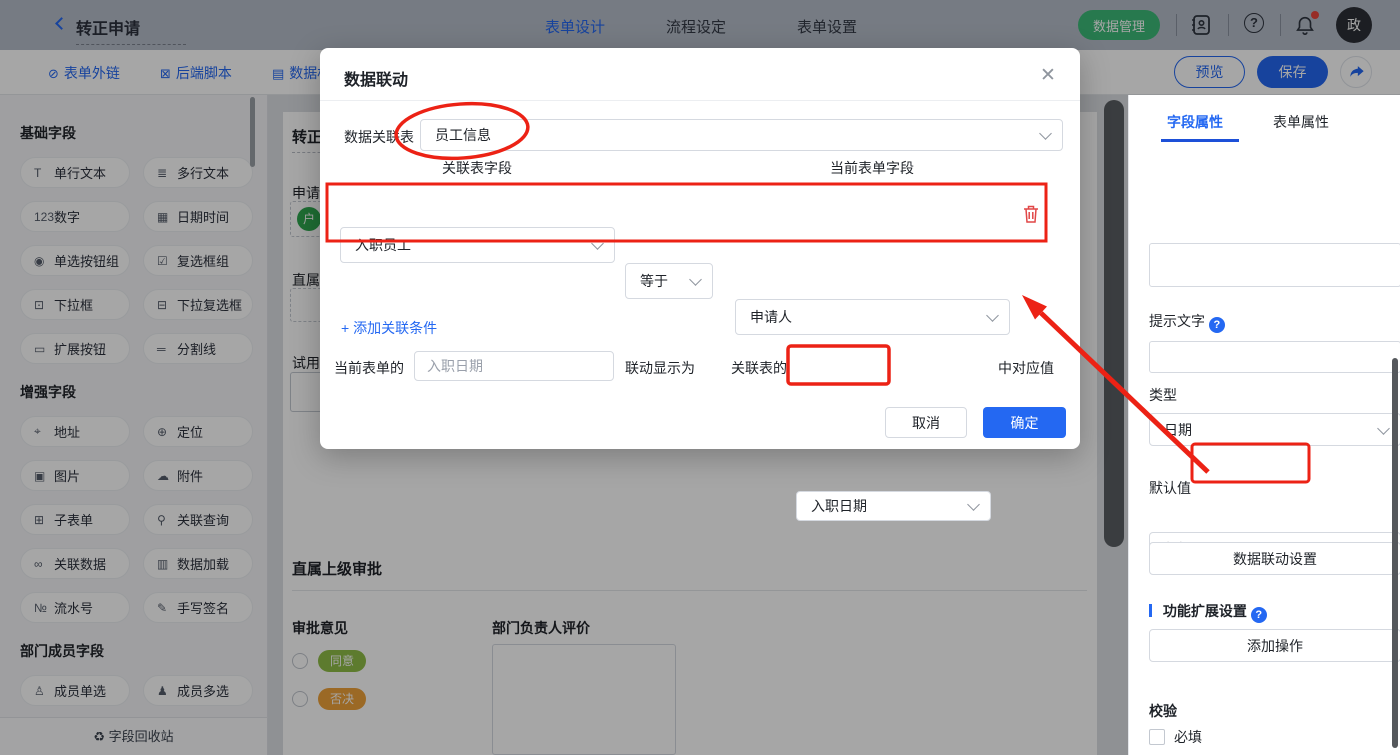 The image size is (1400, 755). Describe the element at coordinates (839, 506) in the screenshot. I see `rel-display-field-value: 入职日期` at that location.